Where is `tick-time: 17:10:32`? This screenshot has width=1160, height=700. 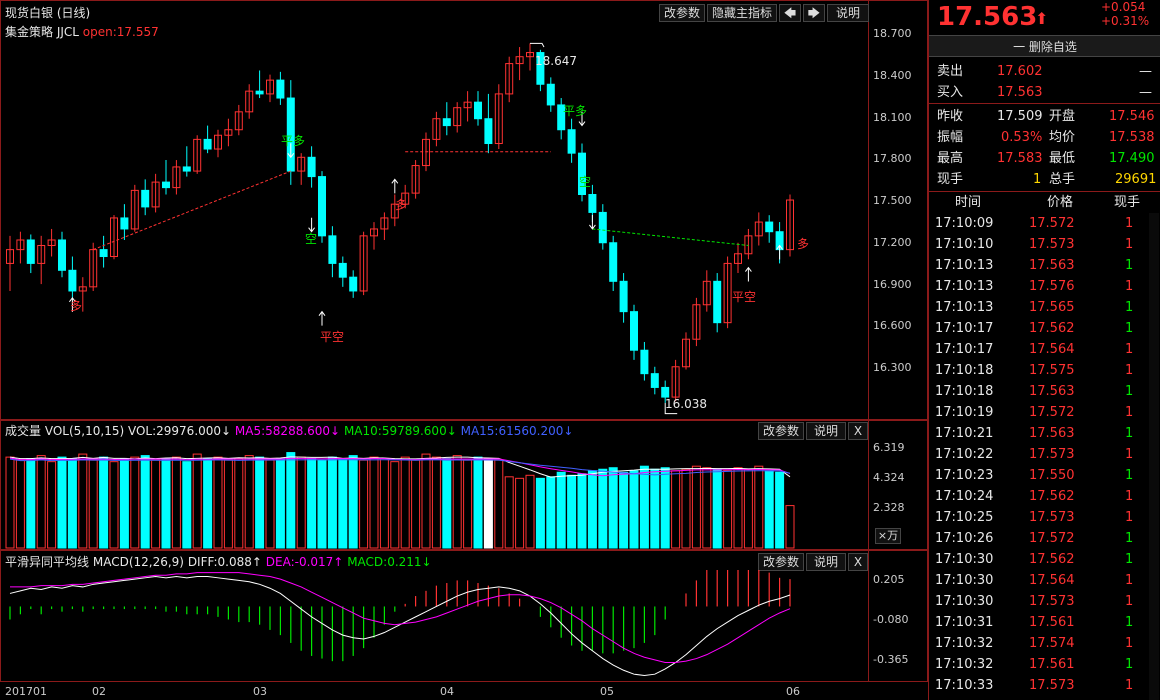
tick-time: 17:10:32 is located at coordinates (964, 643).